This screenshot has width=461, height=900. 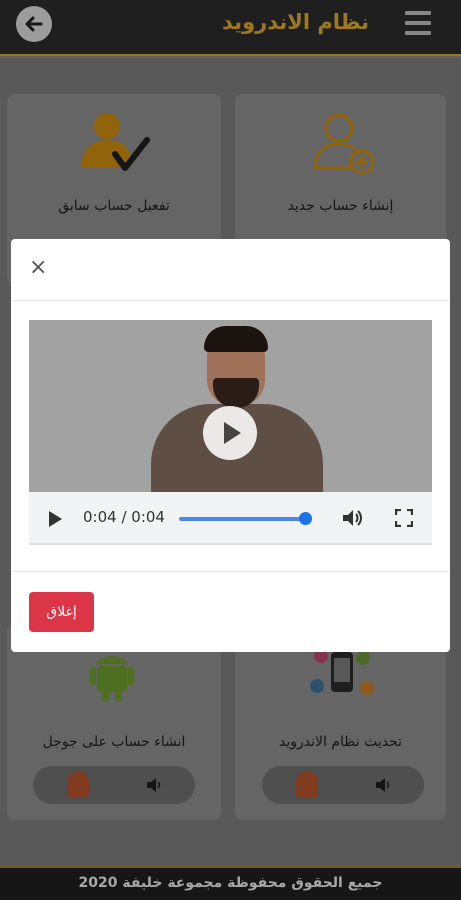 I want to click on play-icon, so click(x=55, y=519).